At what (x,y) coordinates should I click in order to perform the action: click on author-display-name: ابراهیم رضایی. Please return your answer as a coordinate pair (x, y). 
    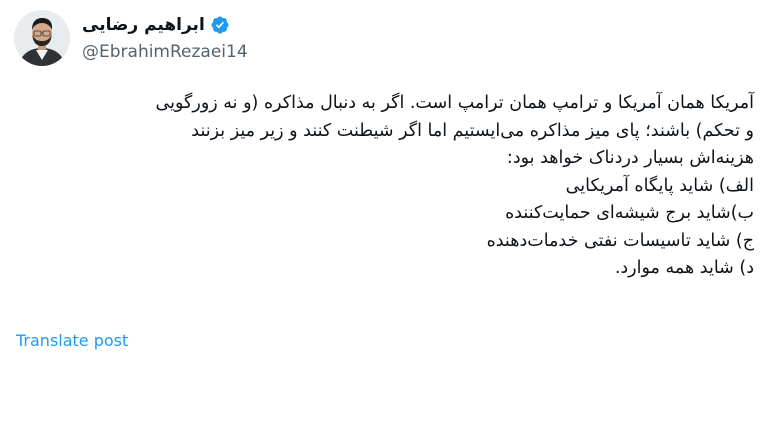
    Looking at the image, I should click on (143, 25).